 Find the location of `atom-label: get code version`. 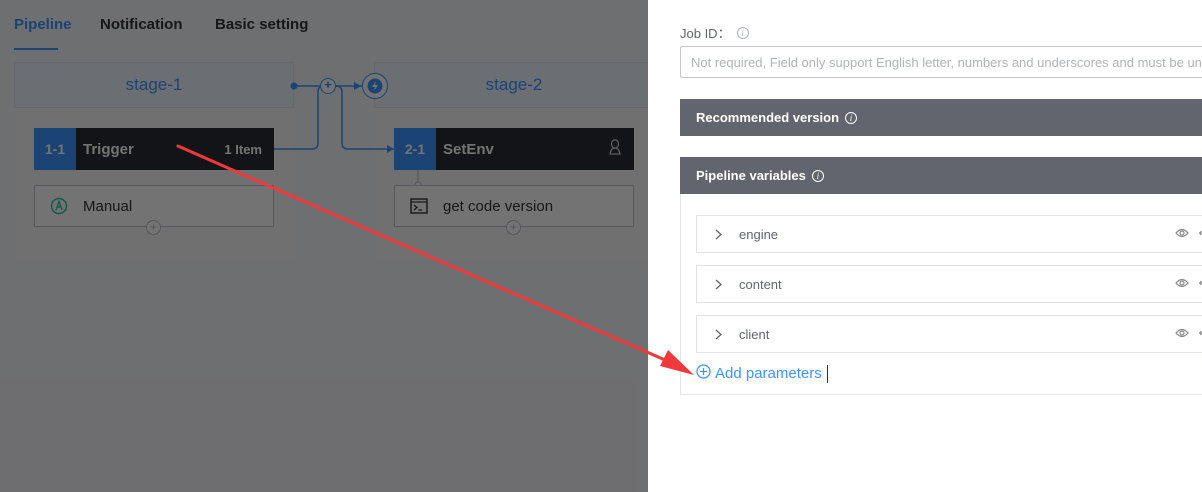

atom-label: get code version is located at coordinates (498, 206).